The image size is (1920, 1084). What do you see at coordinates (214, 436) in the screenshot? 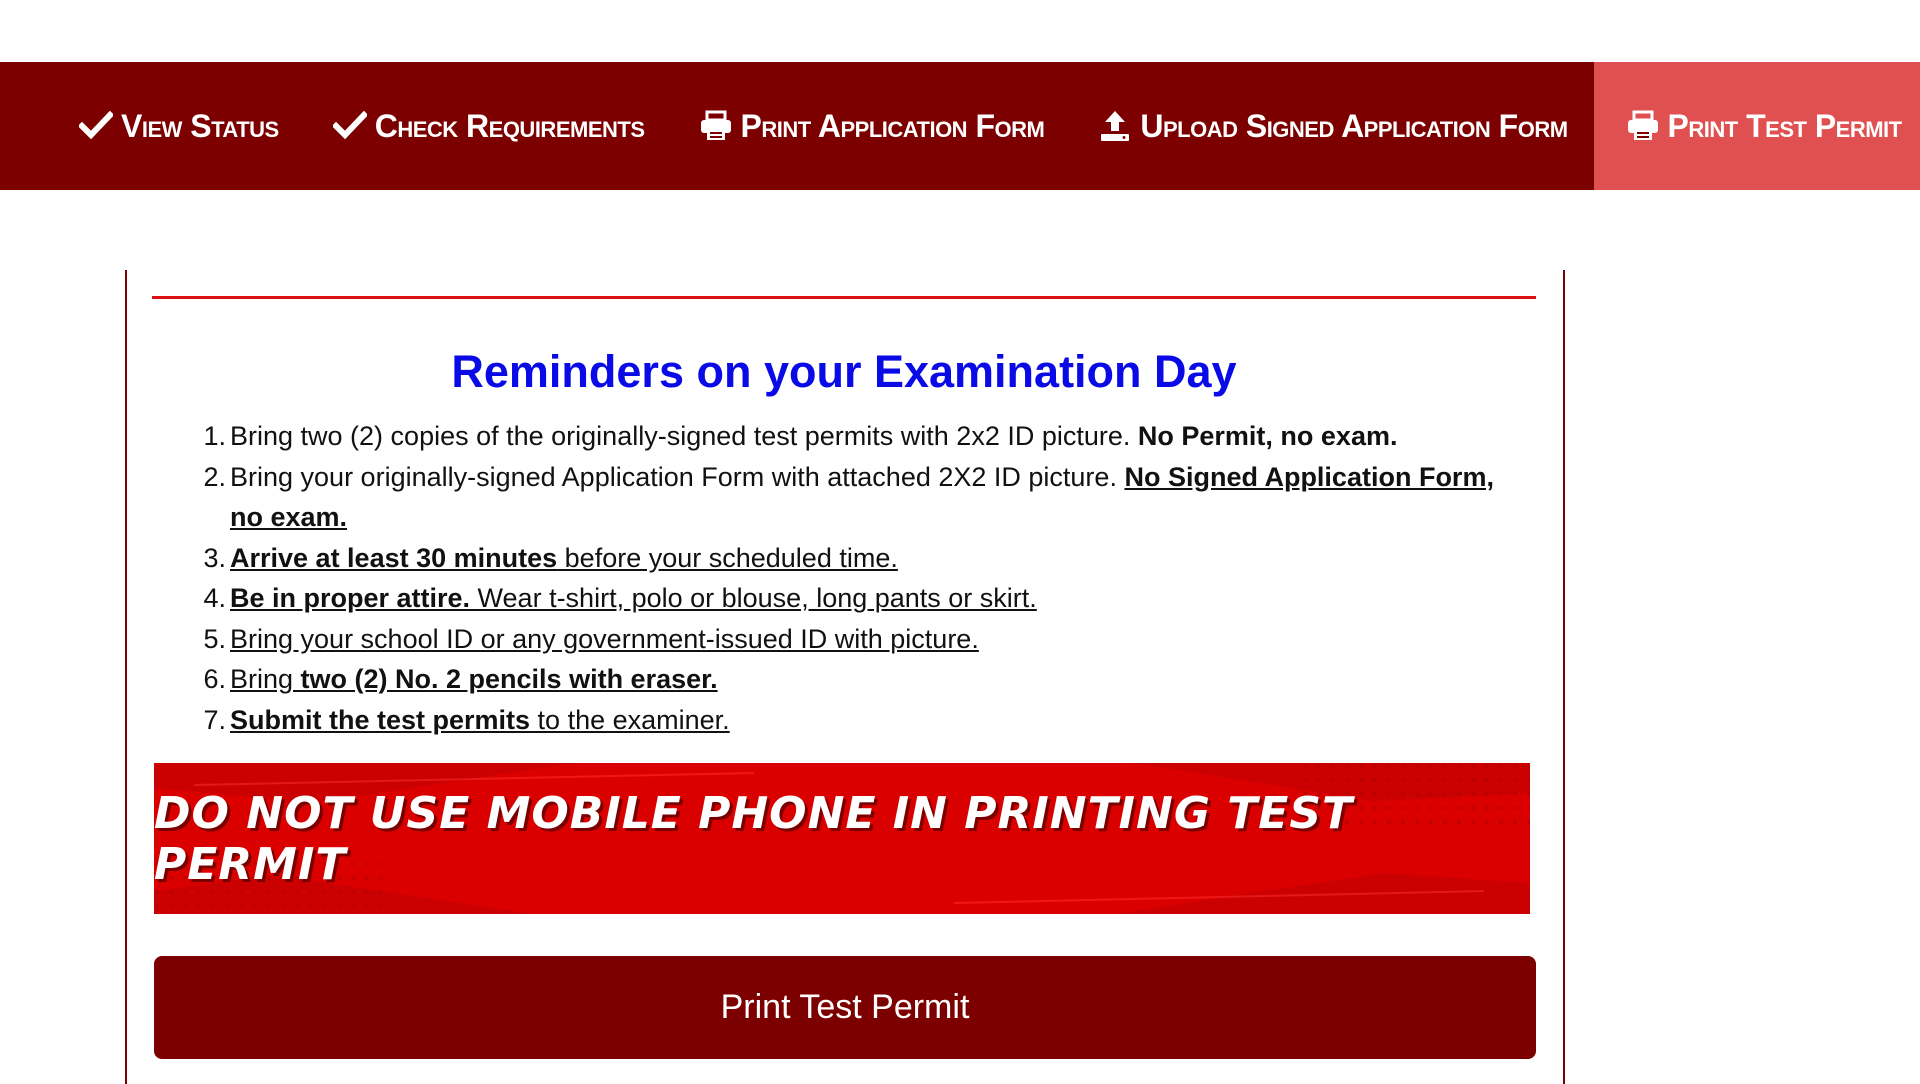
I see `reminder-number: 1.` at bounding box center [214, 436].